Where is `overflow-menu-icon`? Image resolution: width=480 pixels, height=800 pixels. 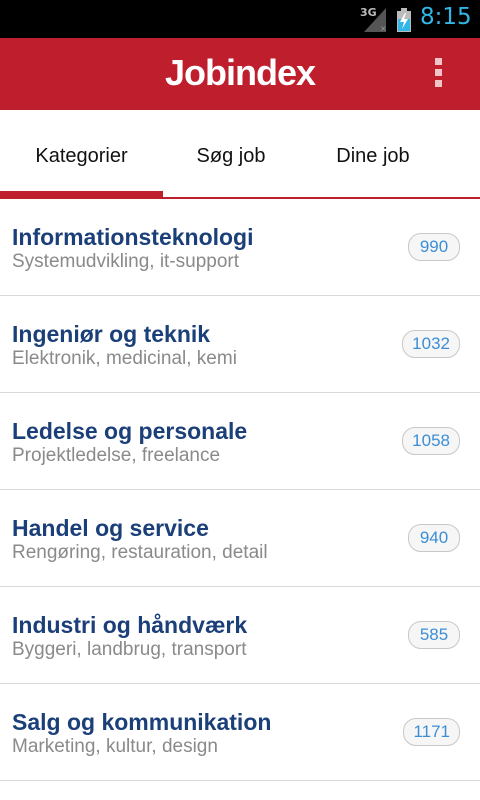 overflow-menu-icon is located at coordinates (438, 75).